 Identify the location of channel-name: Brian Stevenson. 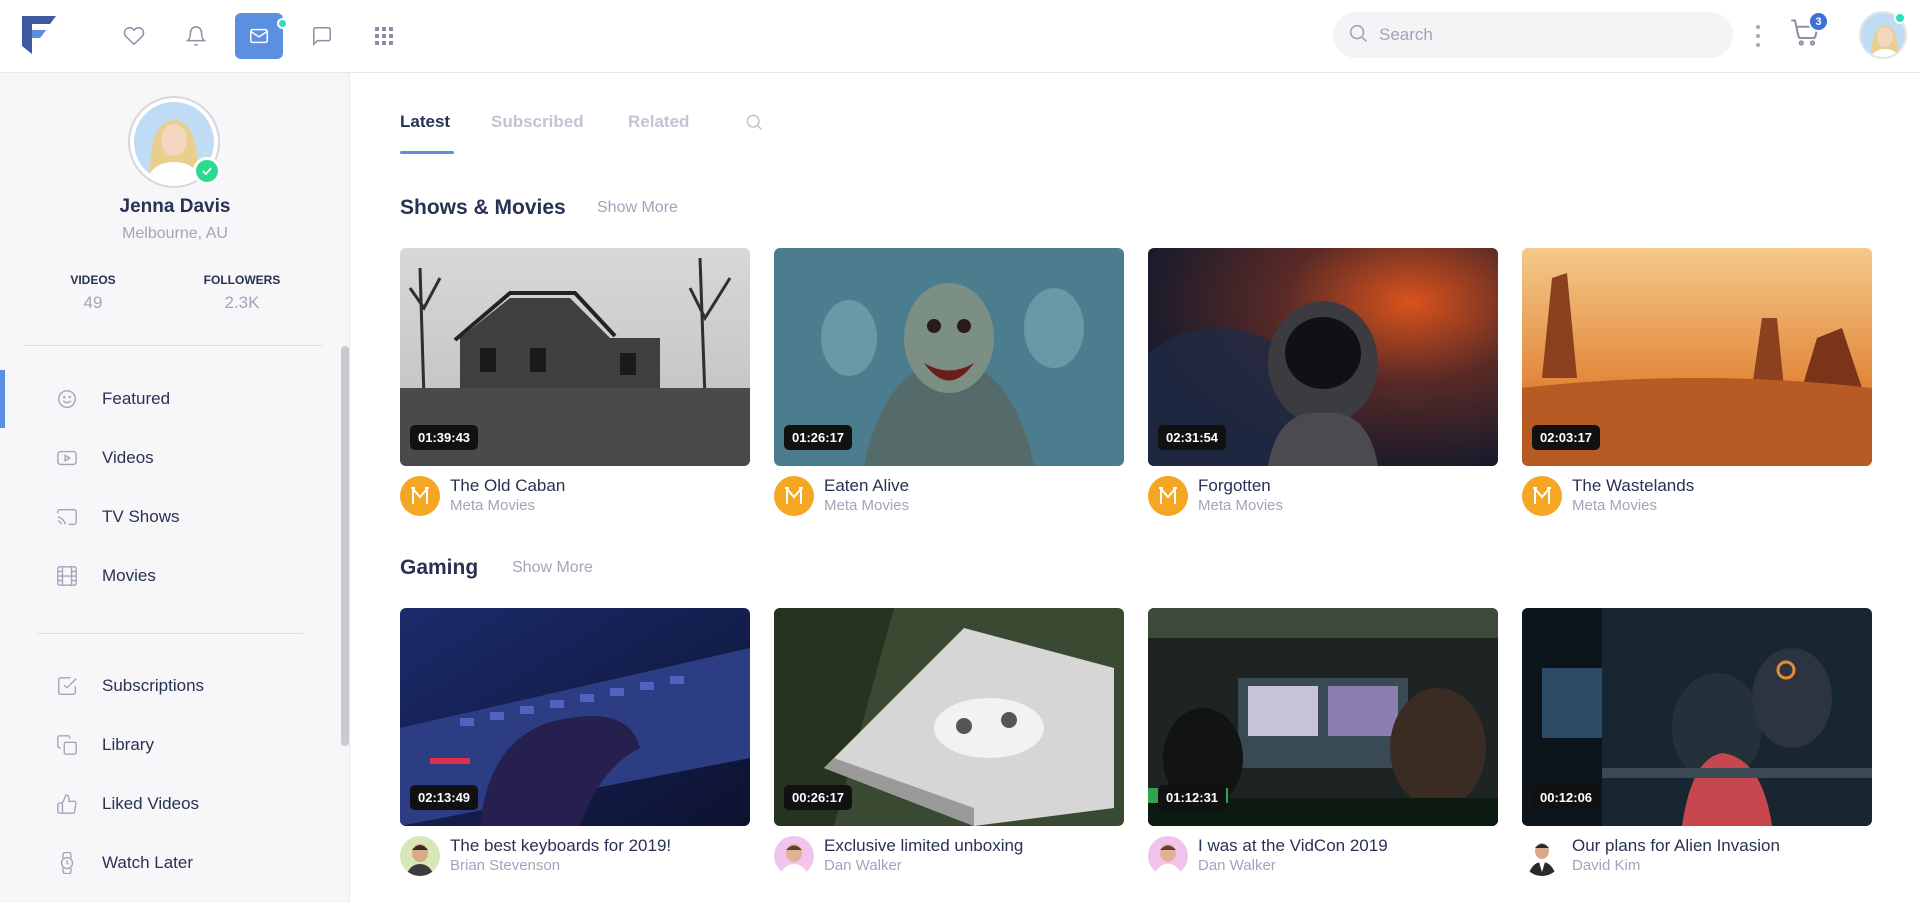
(505, 865).